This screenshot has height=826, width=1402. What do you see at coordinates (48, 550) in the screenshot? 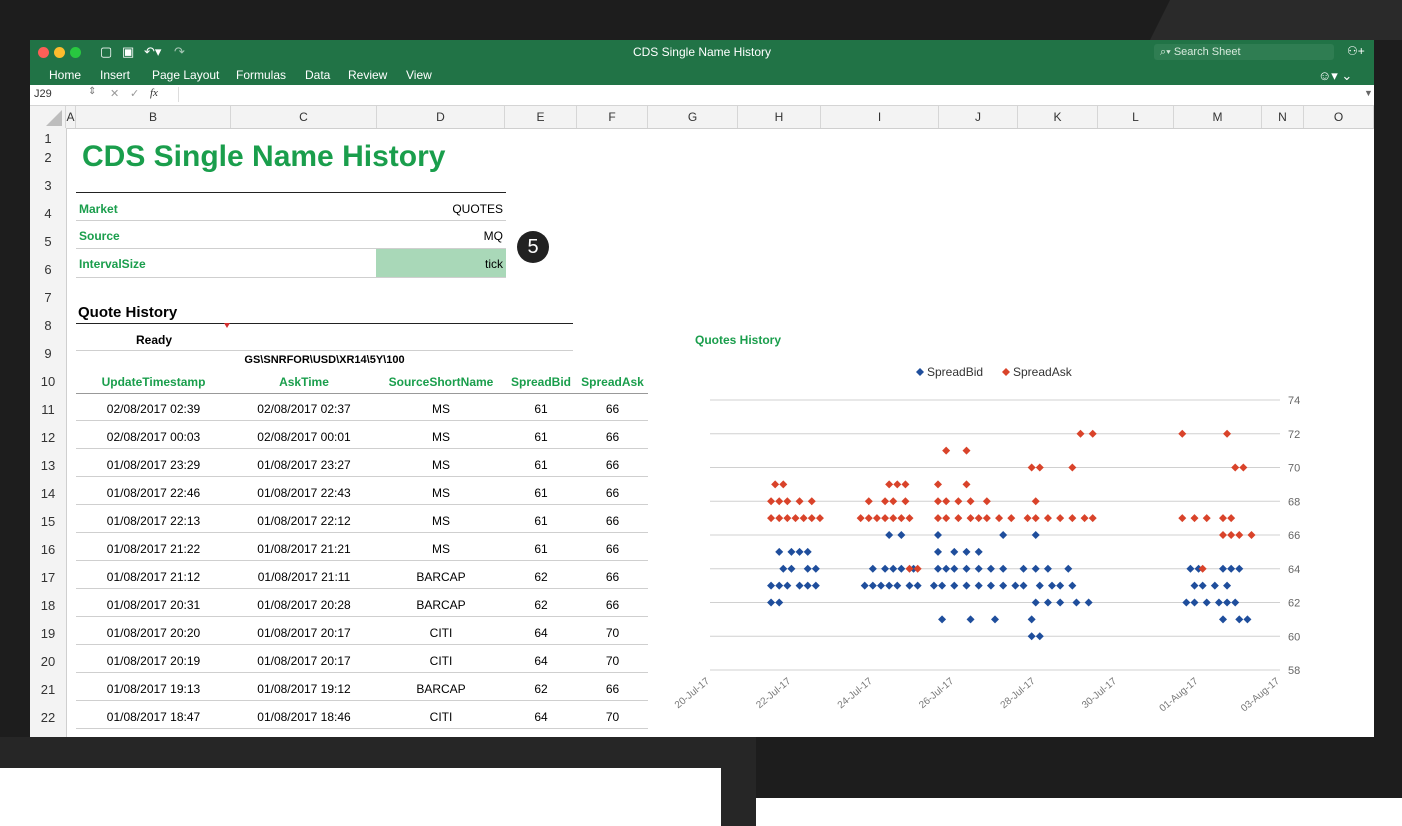
I see `row-header-16: 16` at bounding box center [48, 550].